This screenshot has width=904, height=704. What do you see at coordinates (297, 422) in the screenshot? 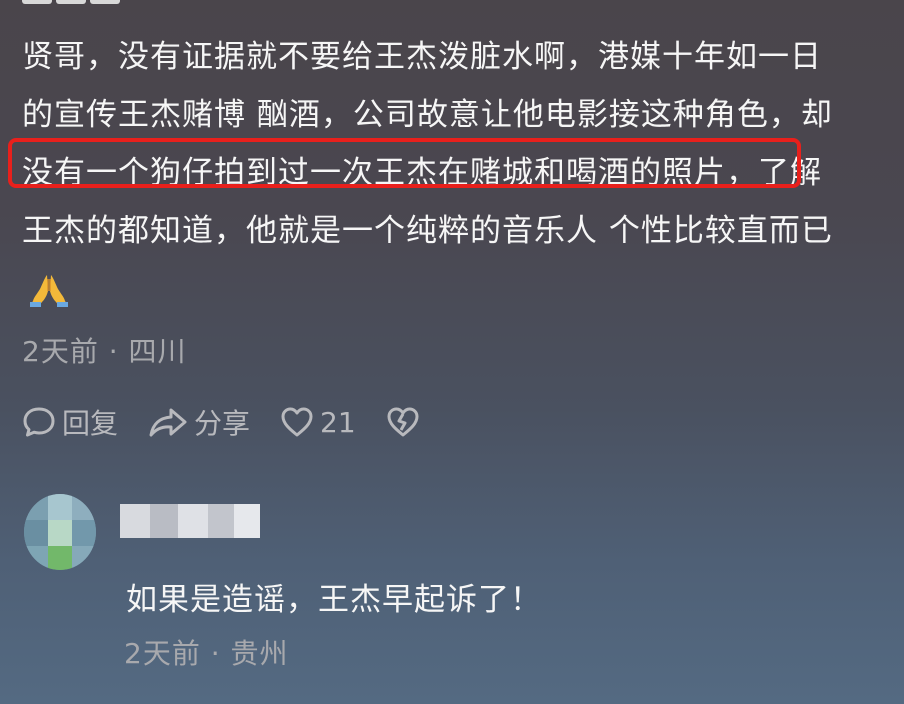
I see `heart-icon` at bounding box center [297, 422].